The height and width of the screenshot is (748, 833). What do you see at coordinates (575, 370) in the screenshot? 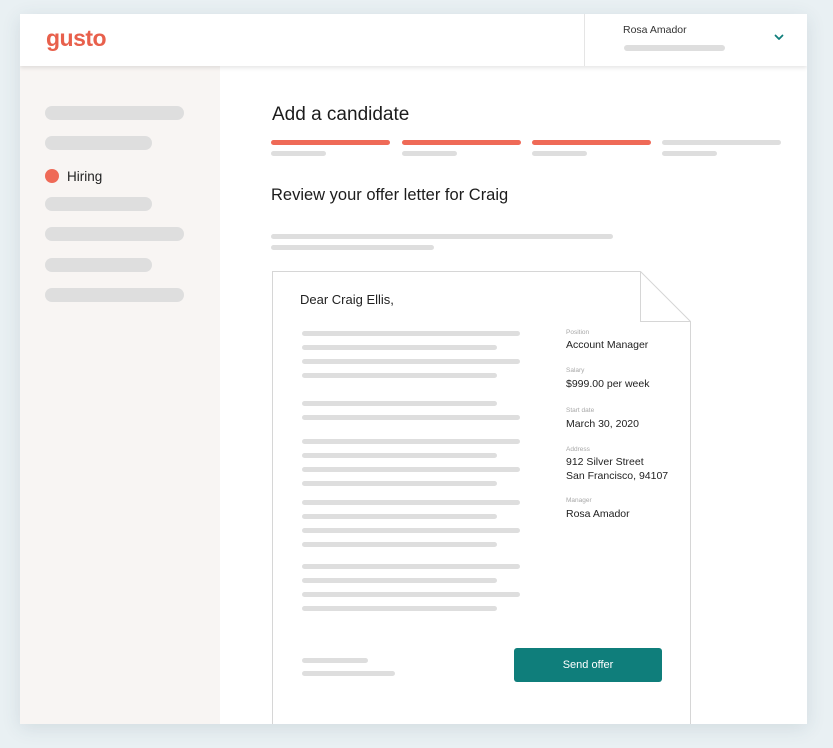
I see `salary-label: Salary` at bounding box center [575, 370].